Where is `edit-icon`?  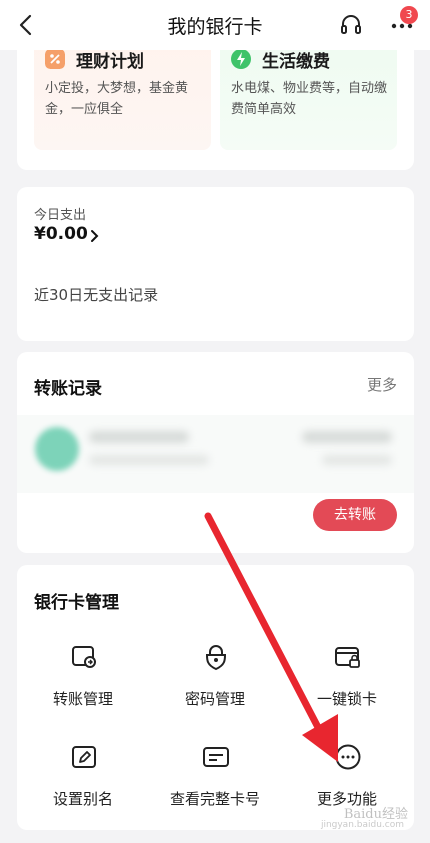 edit-icon is located at coordinates (84, 757).